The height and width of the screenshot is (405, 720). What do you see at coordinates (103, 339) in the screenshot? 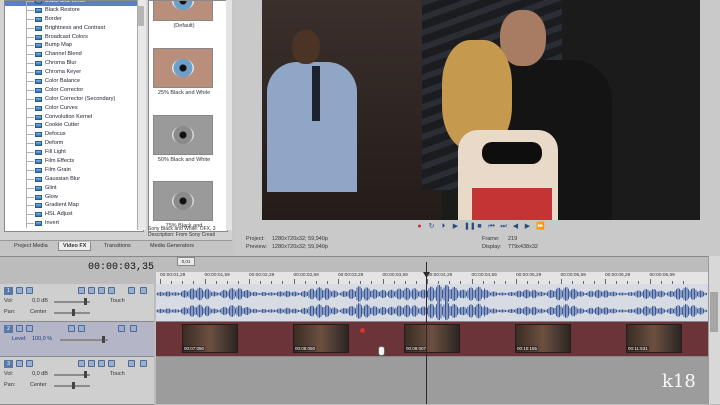
I see `level-slider-knob` at bounding box center [103, 339].